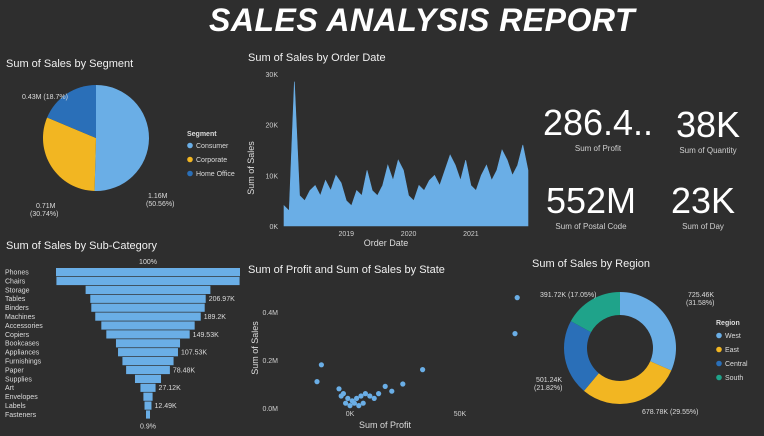  What do you see at coordinates (21, 397) in the screenshot?
I see `category-label-envelopes: Envelopes` at bounding box center [21, 397].